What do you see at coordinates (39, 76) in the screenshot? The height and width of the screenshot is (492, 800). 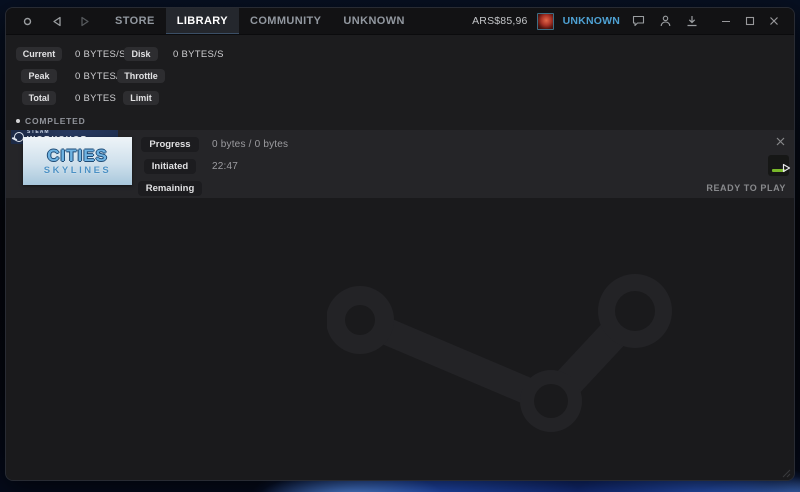 I see `stat-peak-button: Peak` at bounding box center [39, 76].